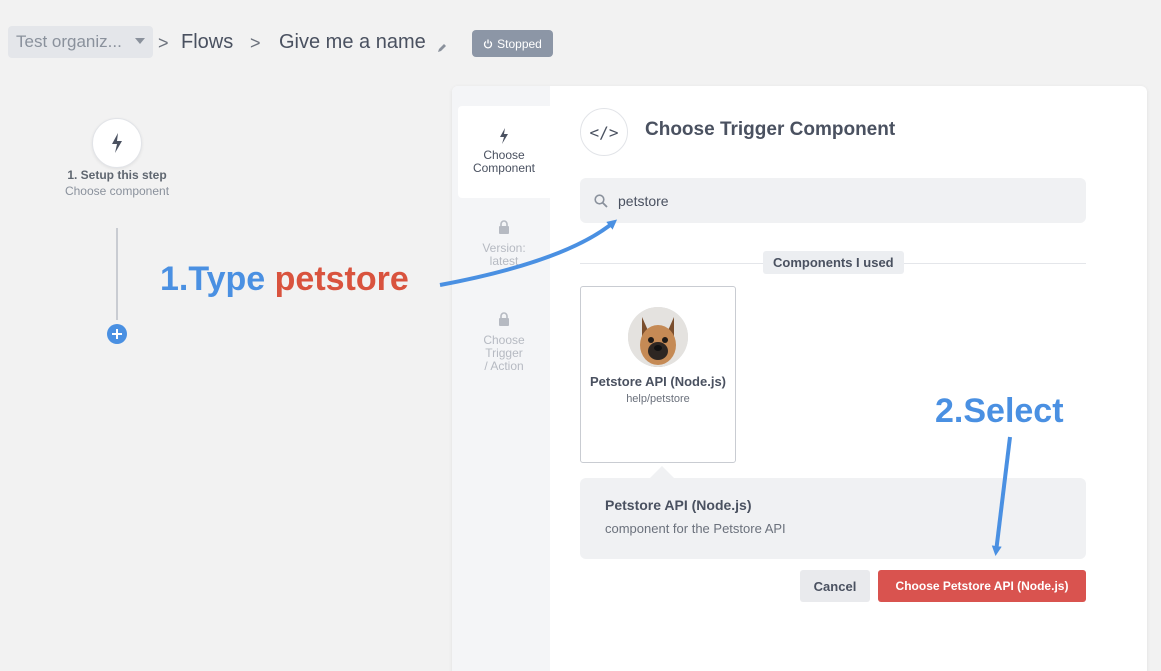  I want to click on annotation-step-1-prefix: 1.Type, so click(213, 279).